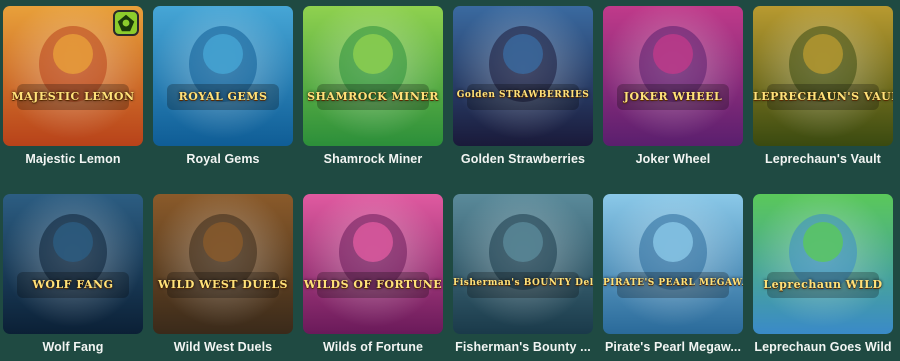  I want to click on game-logo-text: WILDS OF FORTUNE, so click(373, 284).